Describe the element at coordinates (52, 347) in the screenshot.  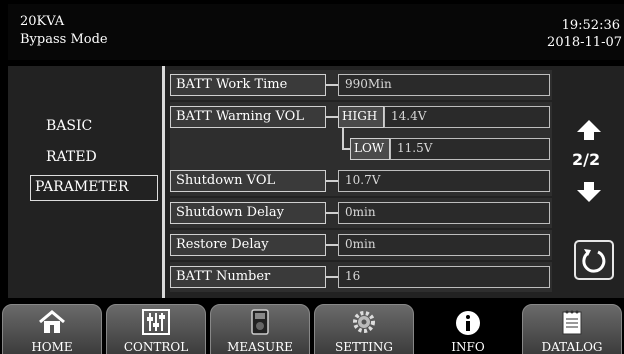
I see `tab-label: HOME` at that location.